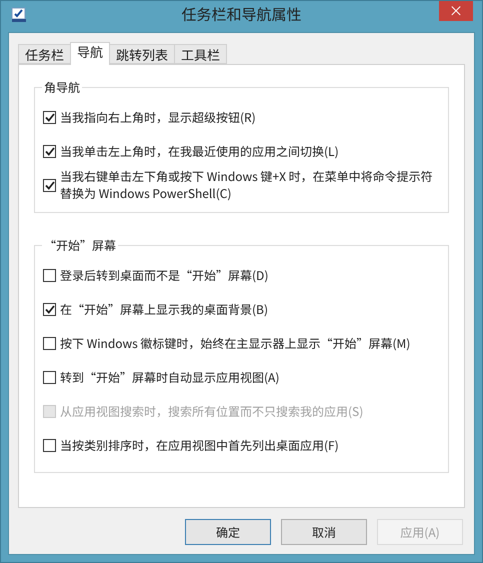 Image resolution: width=483 pixels, height=563 pixels. What do you see at coordinates (142, 54) in the screenshot?
I see `tab: 跳转列表` at bounding box center [142, 54].